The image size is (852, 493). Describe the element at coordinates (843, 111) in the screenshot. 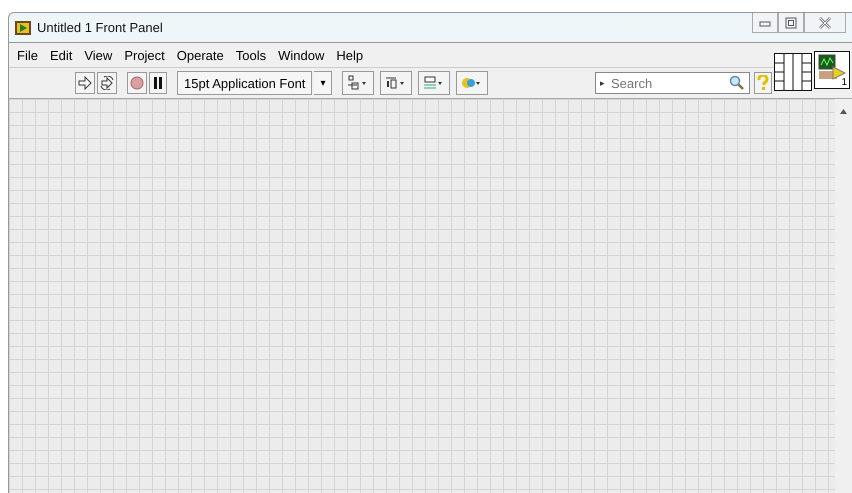

I see `scroll-up-arrow-icon` at that location.